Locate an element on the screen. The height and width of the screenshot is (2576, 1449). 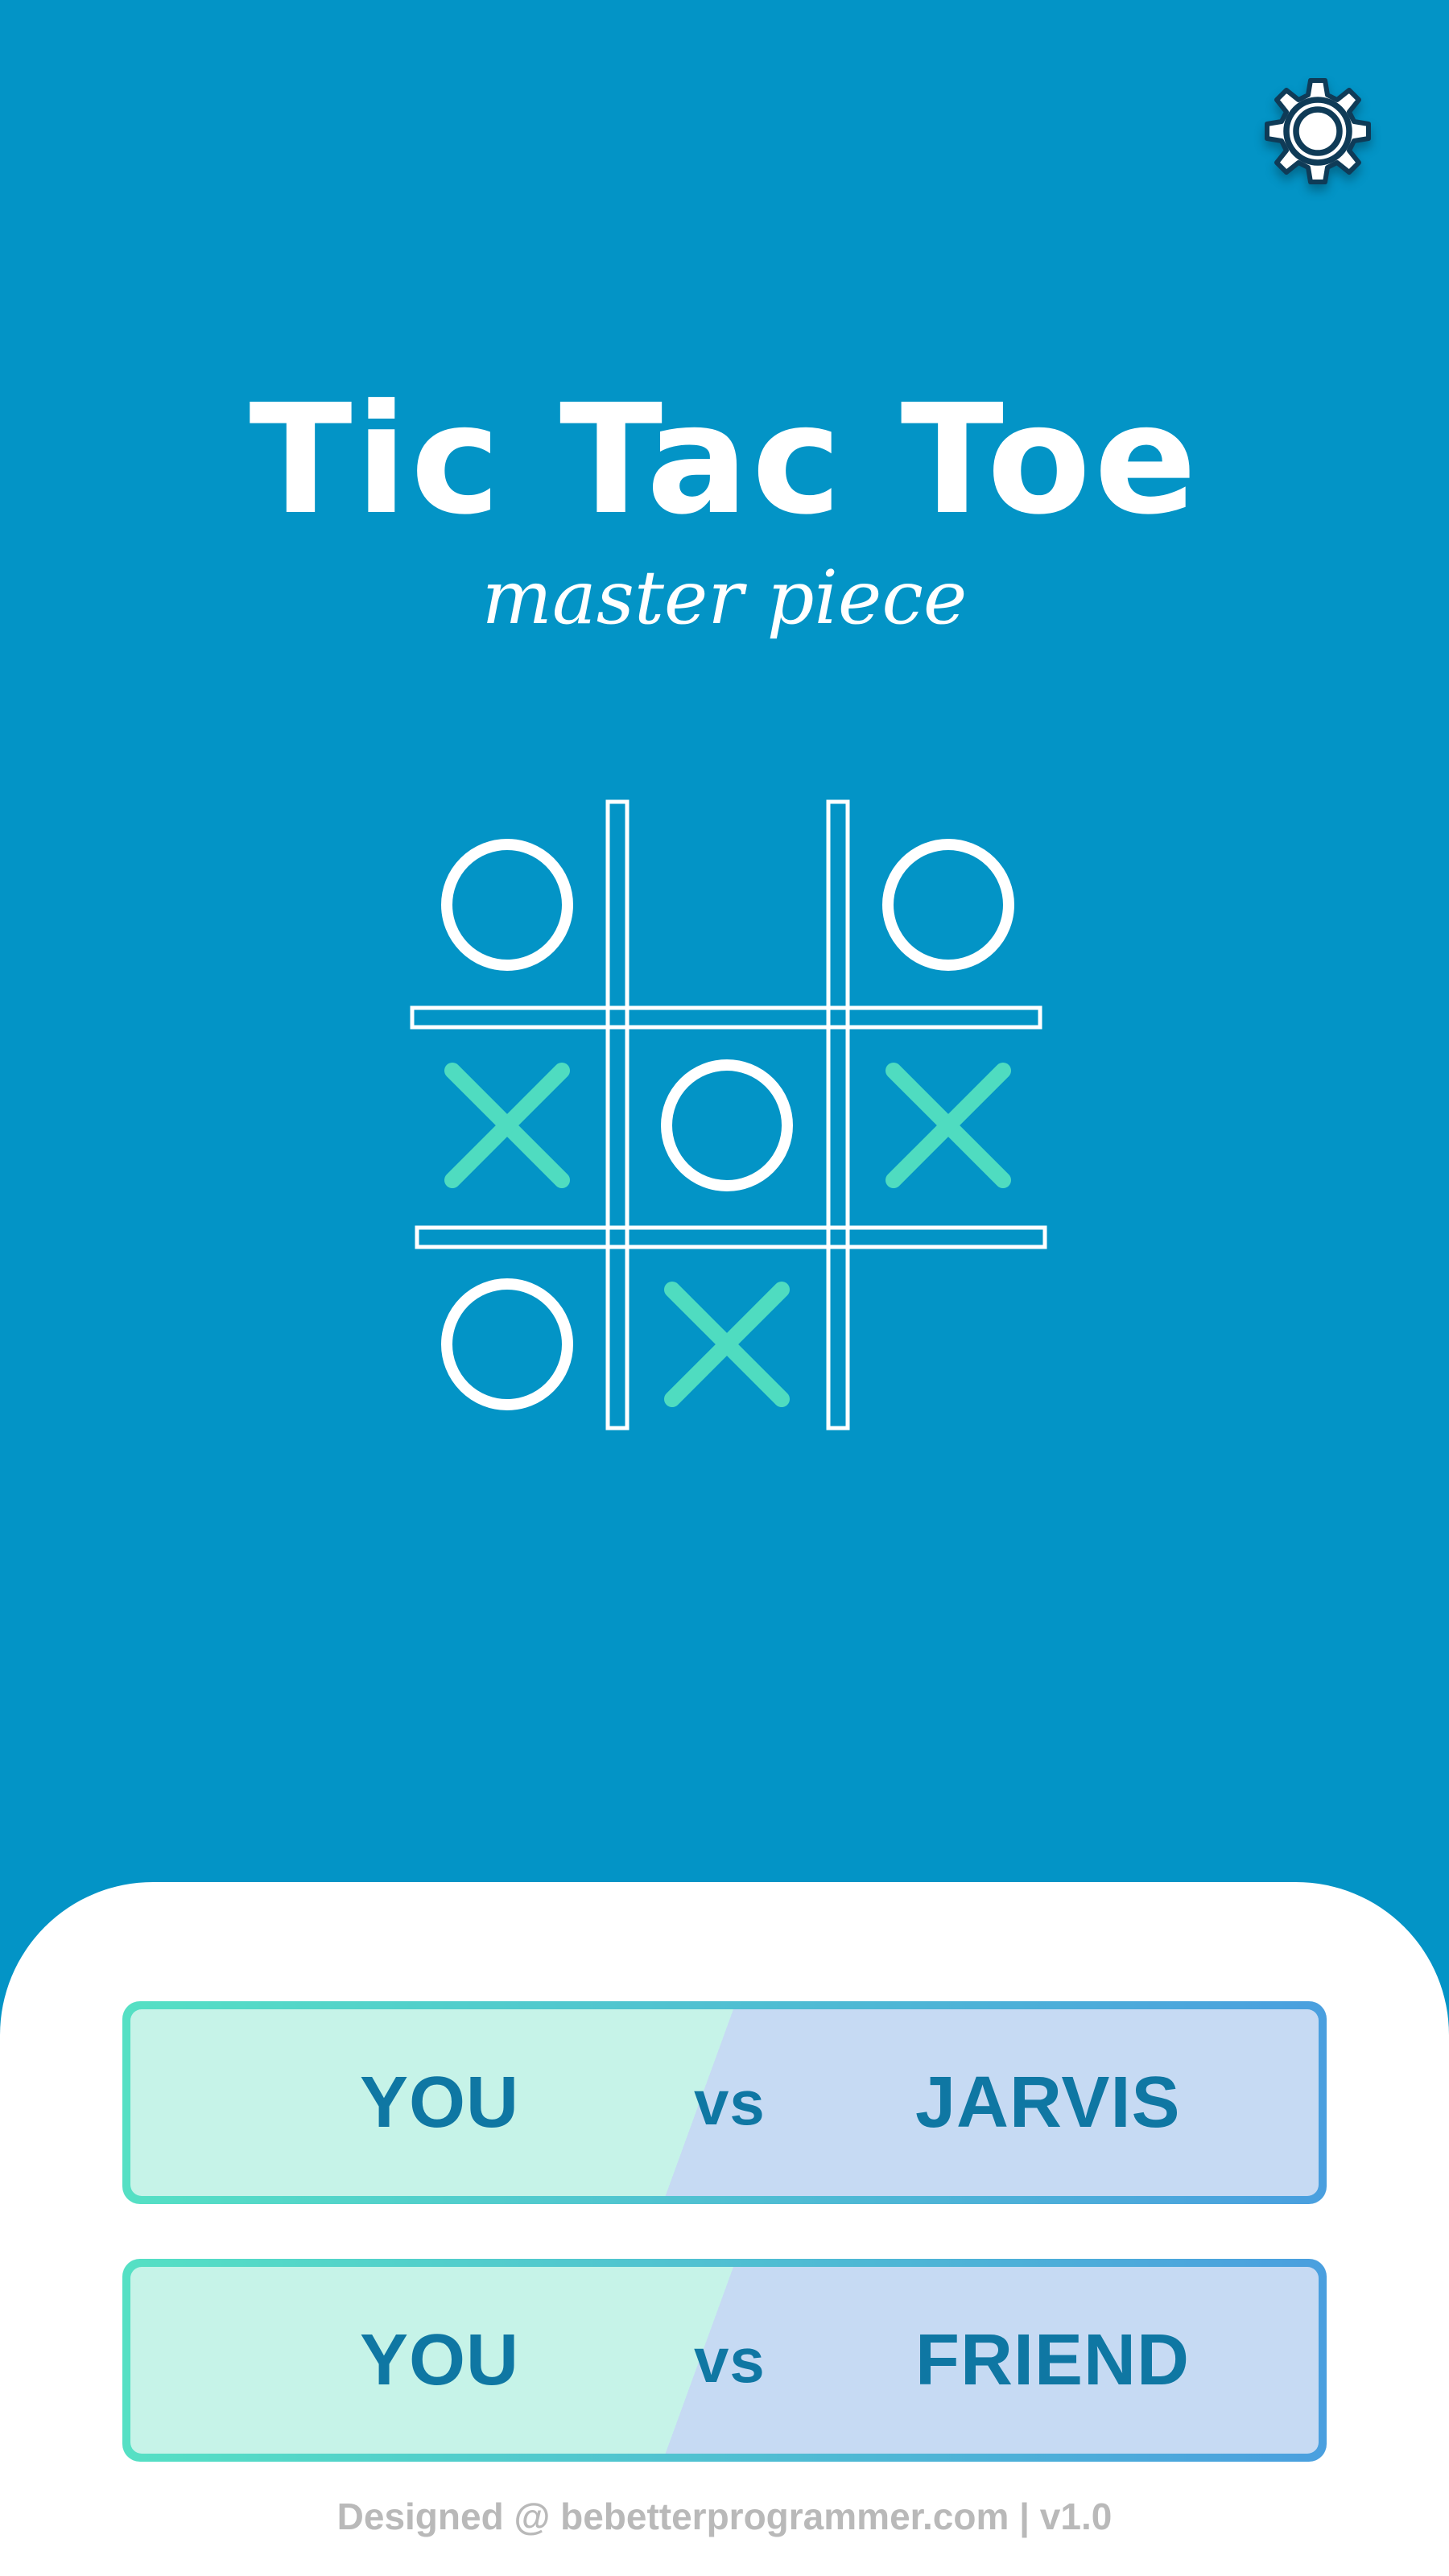
gear-icon is located at coordinates (1318, 131).